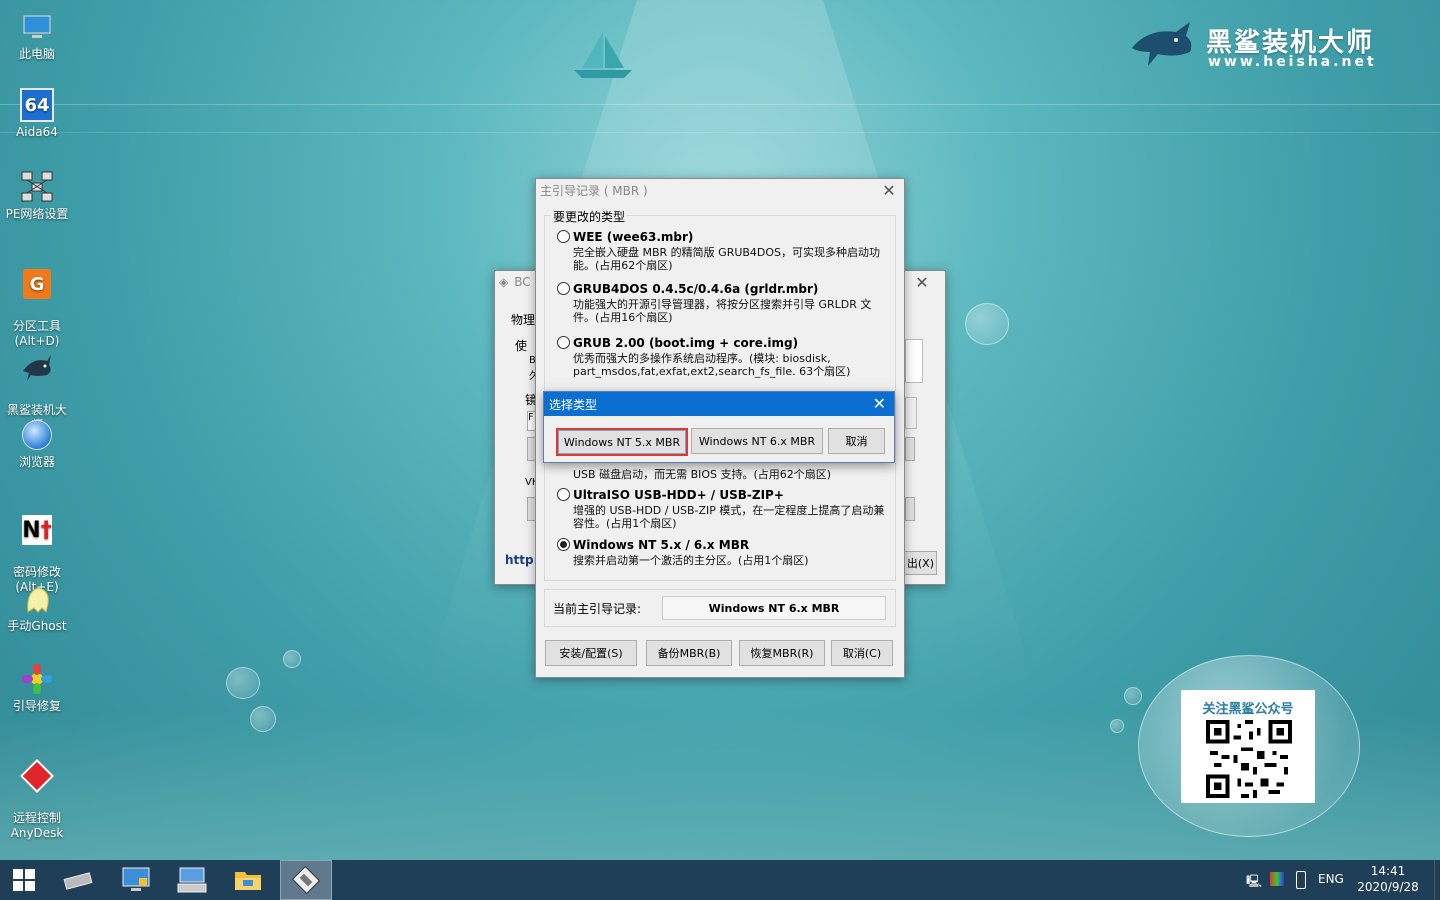  Describe the element at coordinates (521, 560) in the screenshot. I see `website-link: http:` at that location.